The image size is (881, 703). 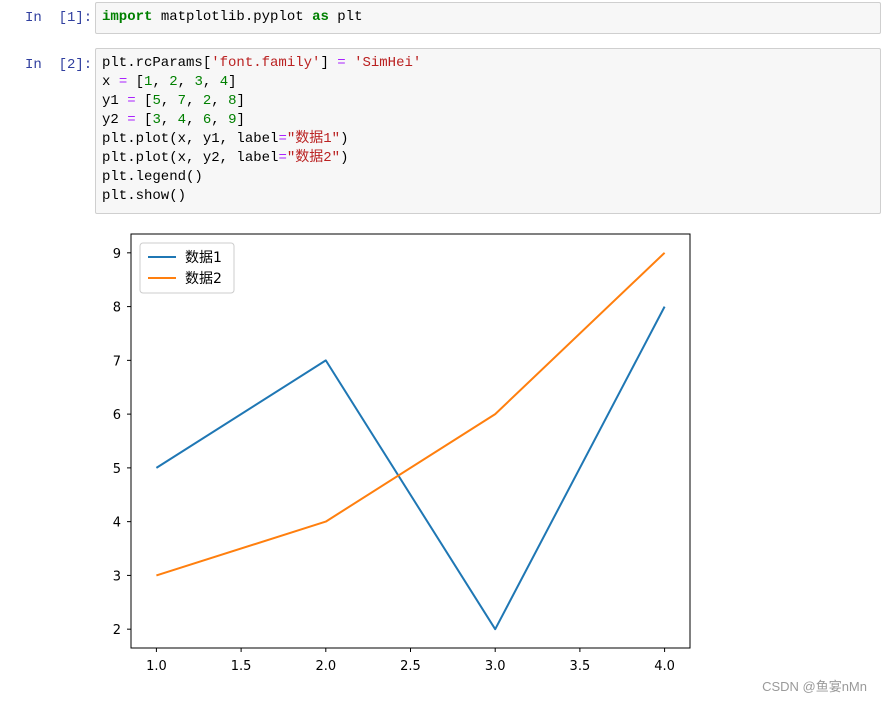 I want to click on y-tick-label: 5, so click(x=117, y=469).